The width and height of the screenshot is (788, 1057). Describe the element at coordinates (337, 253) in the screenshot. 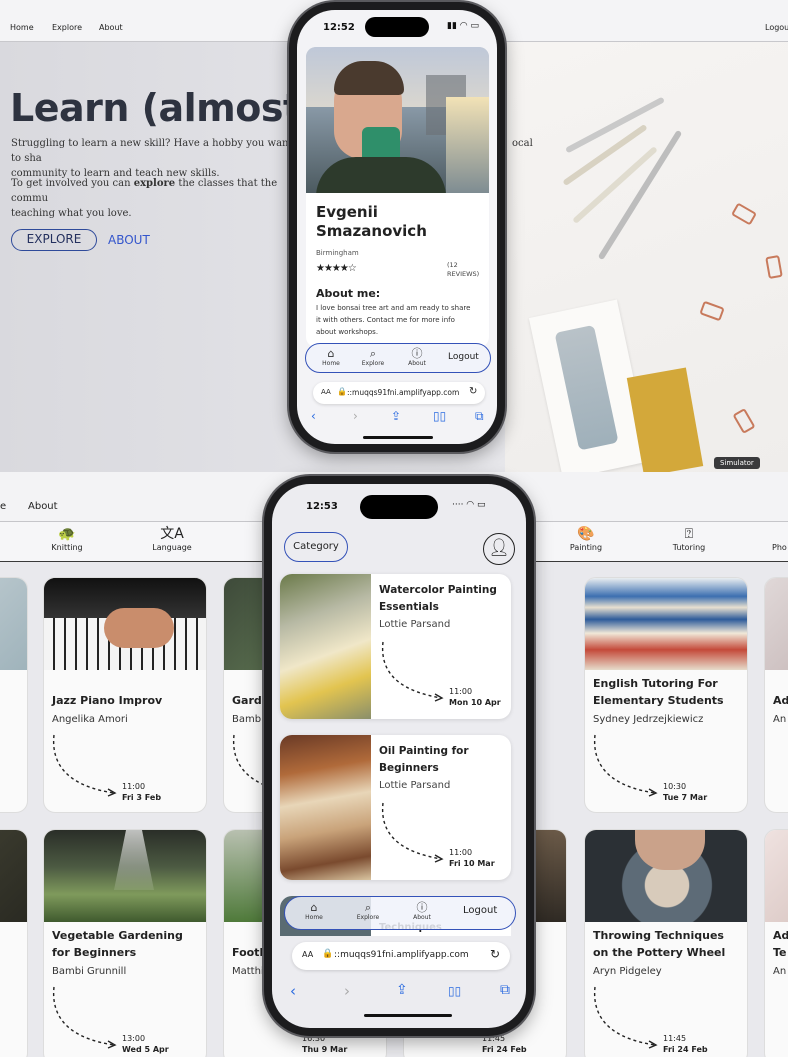

I see `profile-location: Birmingham` at that location.